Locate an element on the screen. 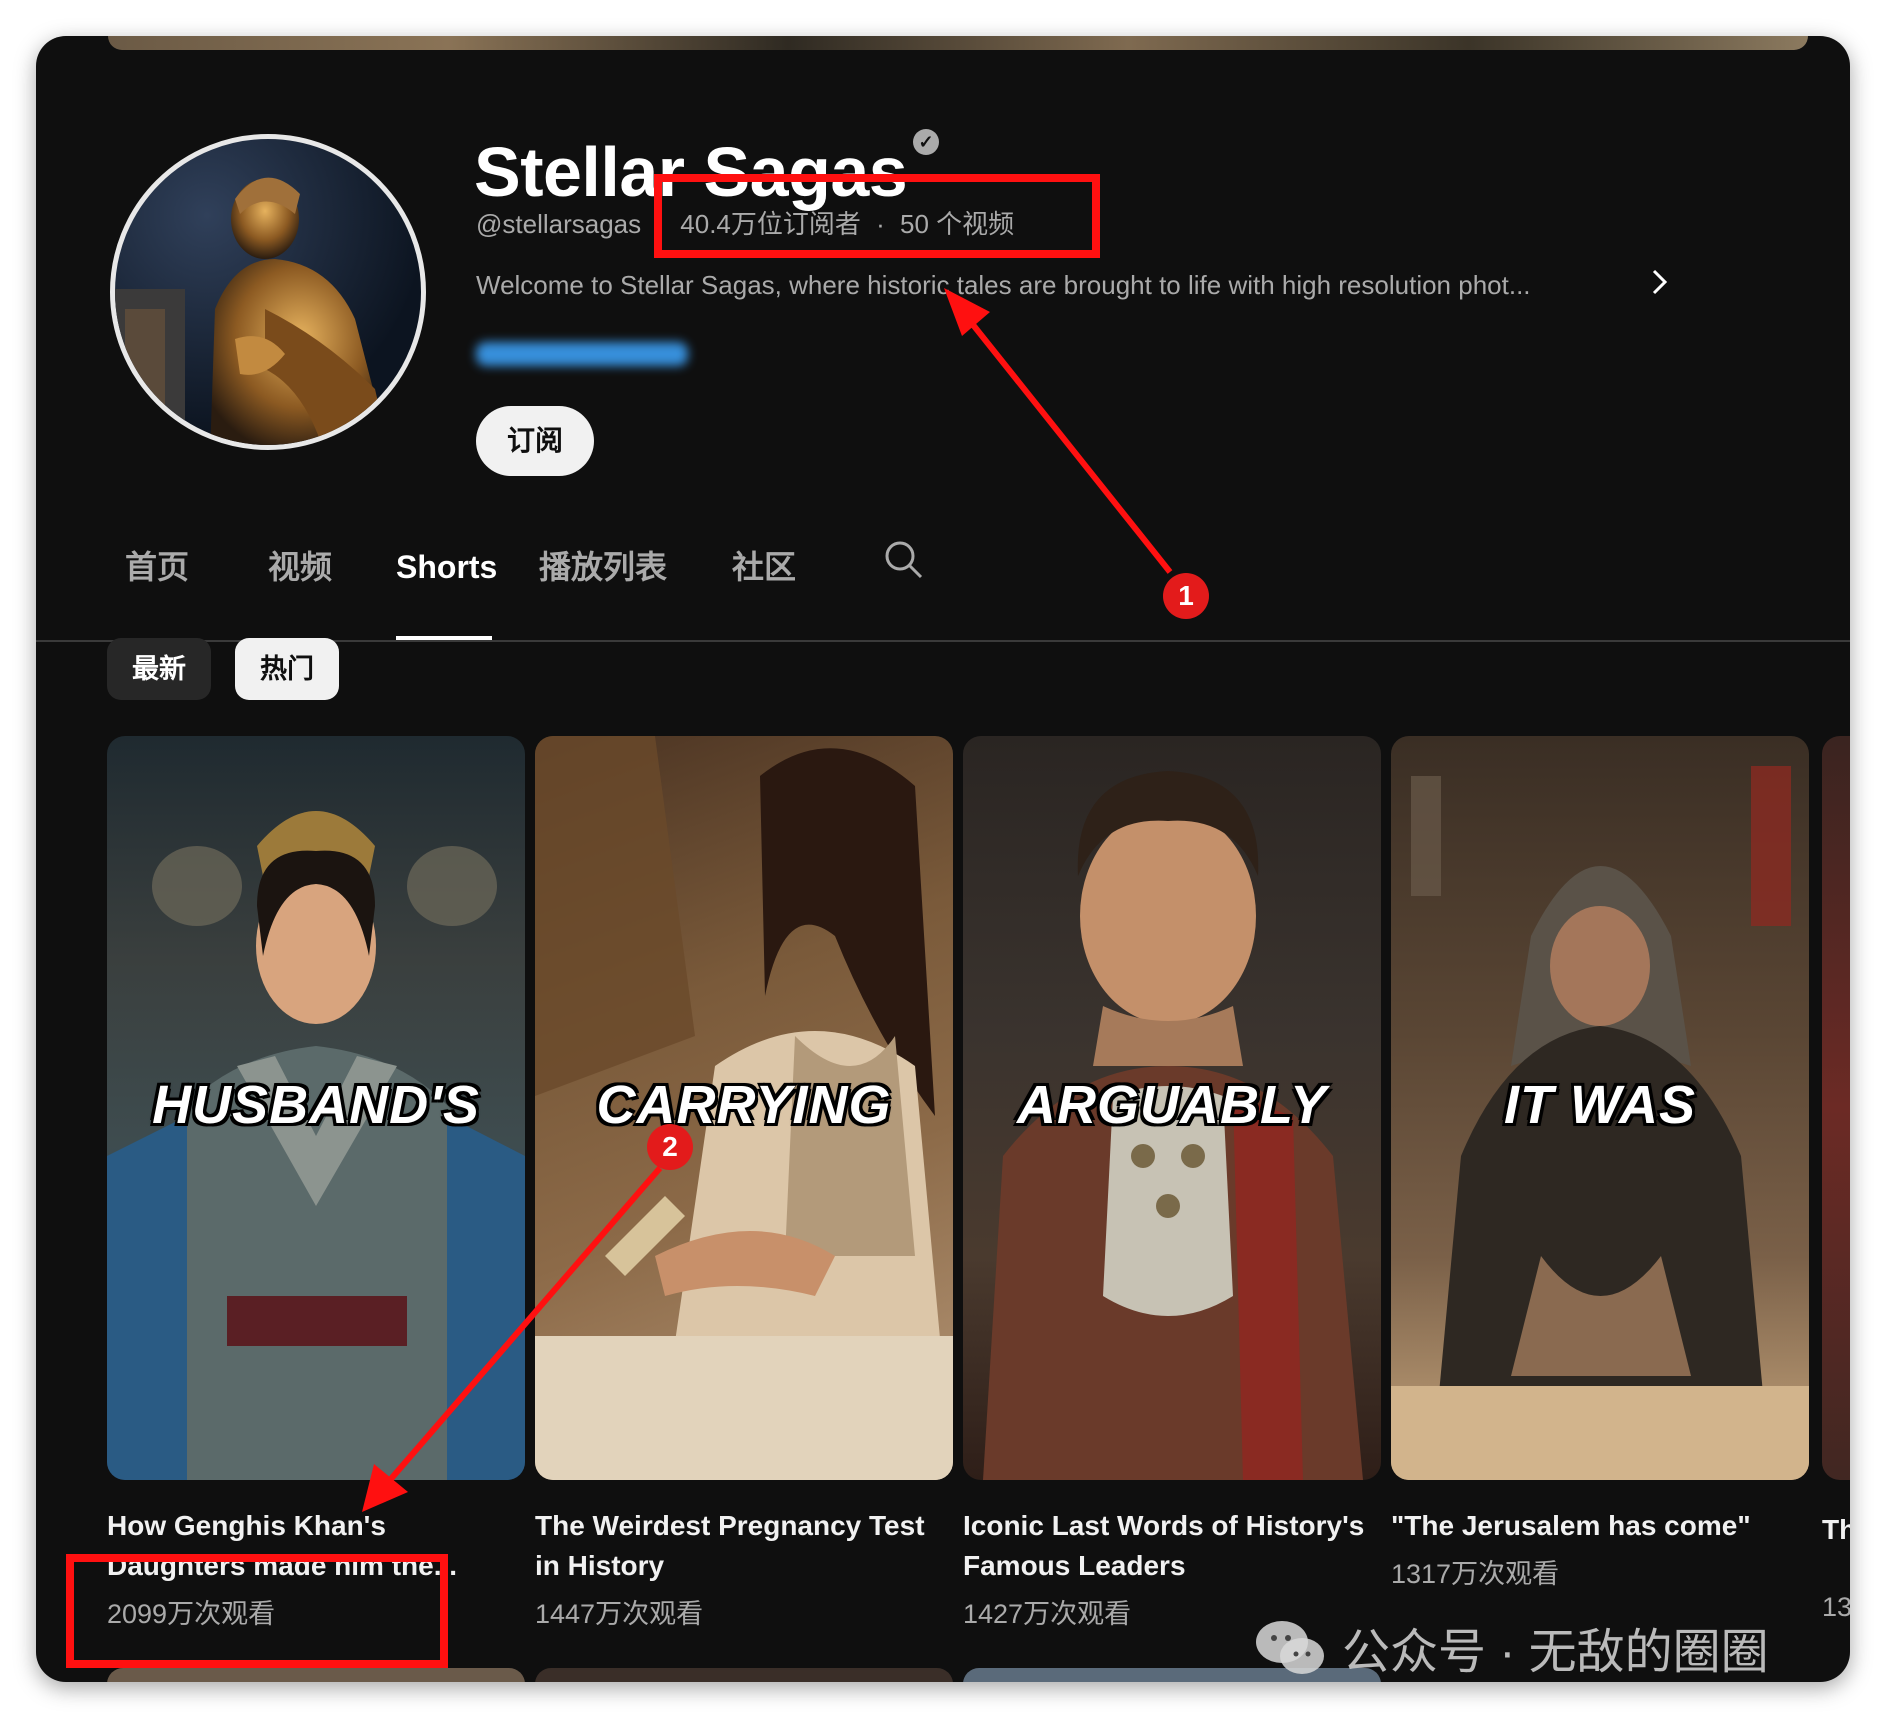 The width and height of the screenshot is (1886, 1720). annotation-badge-2: 2 is located at coordinates (670, 1147).